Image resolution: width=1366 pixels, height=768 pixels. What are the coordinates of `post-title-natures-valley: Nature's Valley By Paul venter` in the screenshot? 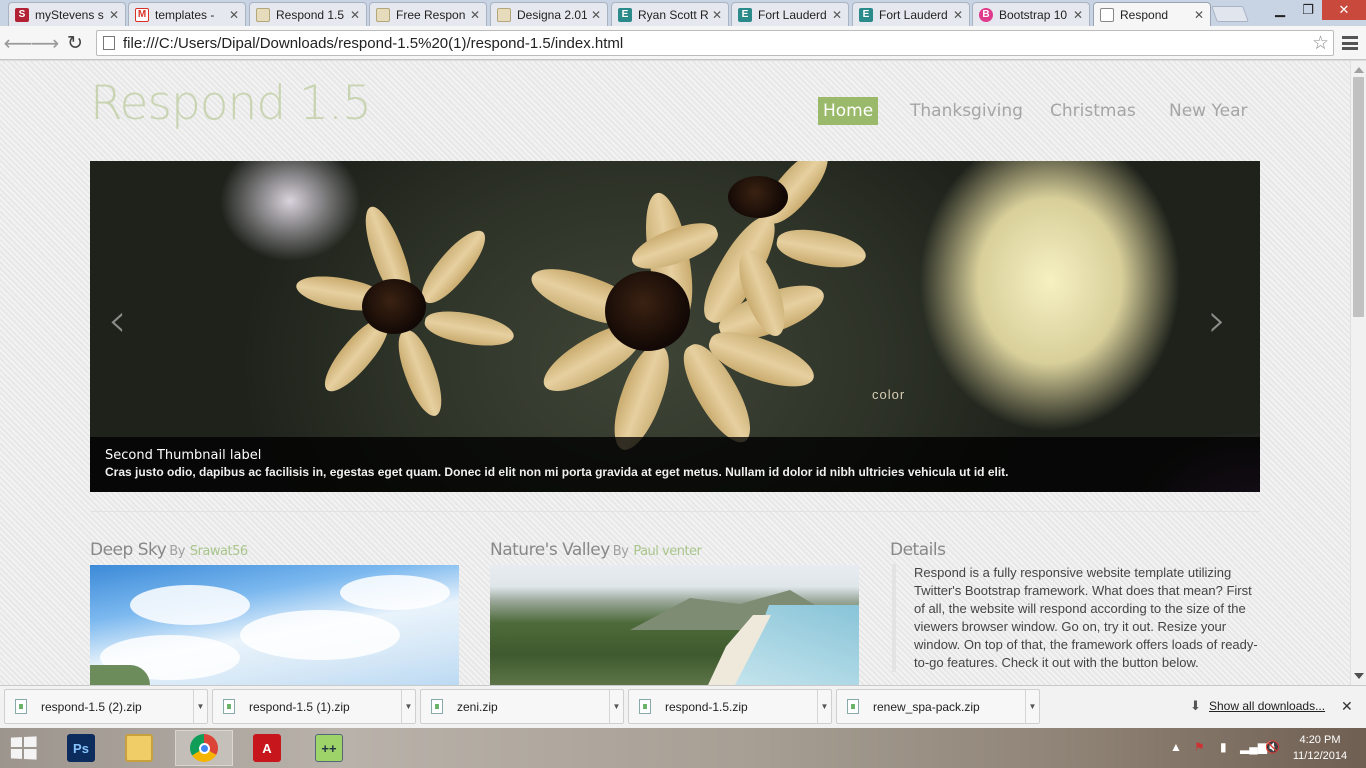 It's located at (596, 550).